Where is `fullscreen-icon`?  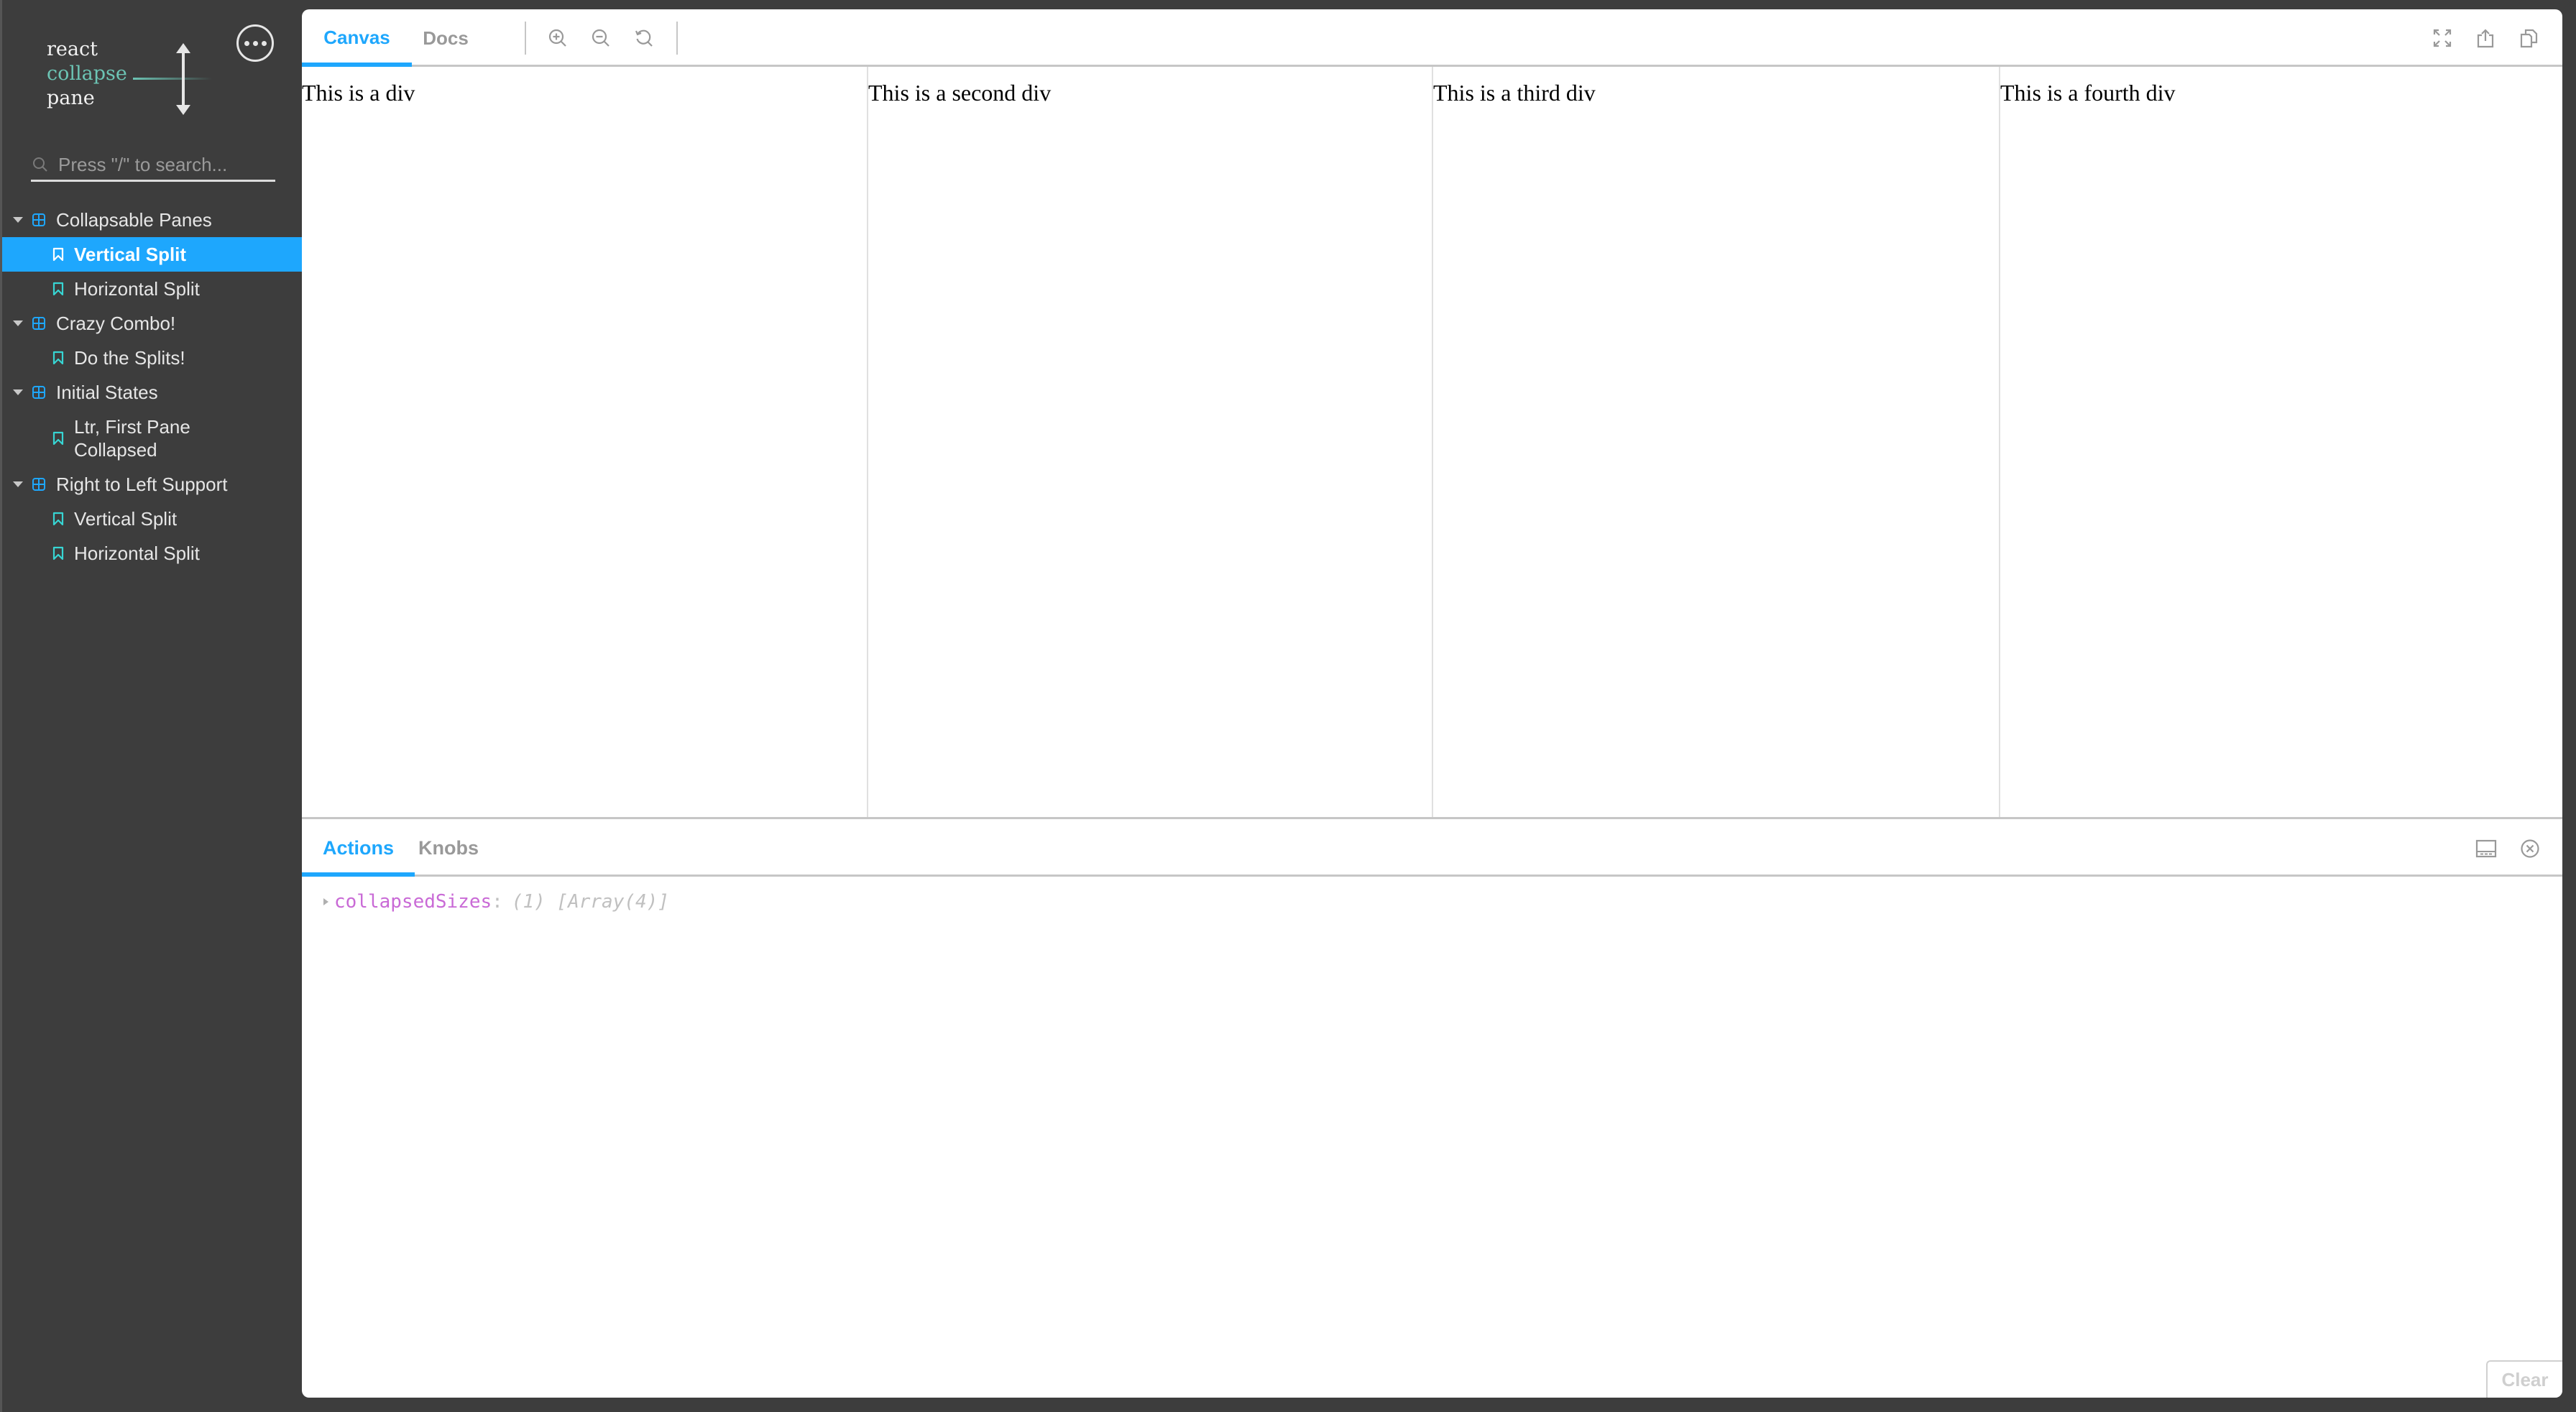
fullscreen-icon is located at coordinates (2442, 38).